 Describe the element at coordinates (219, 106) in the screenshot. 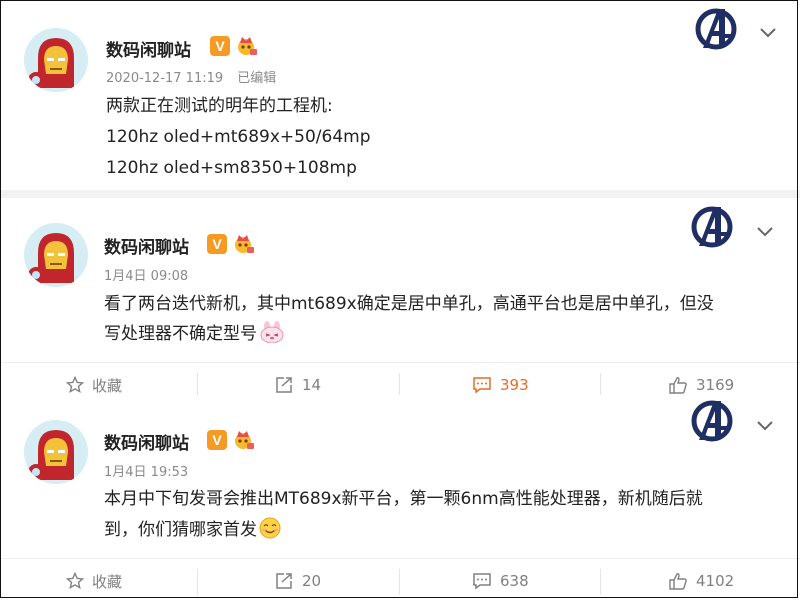

I see `post-line: 两款正在测试的明年的工程机:` at that location.